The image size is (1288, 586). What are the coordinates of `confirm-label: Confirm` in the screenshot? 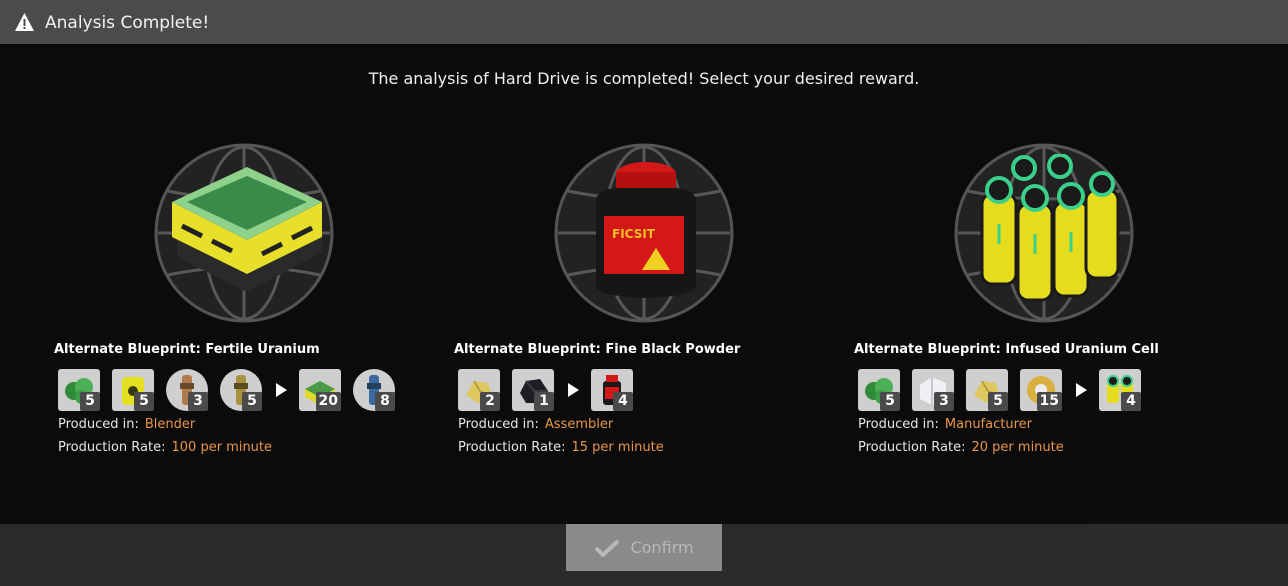 It's located at (662, 547).